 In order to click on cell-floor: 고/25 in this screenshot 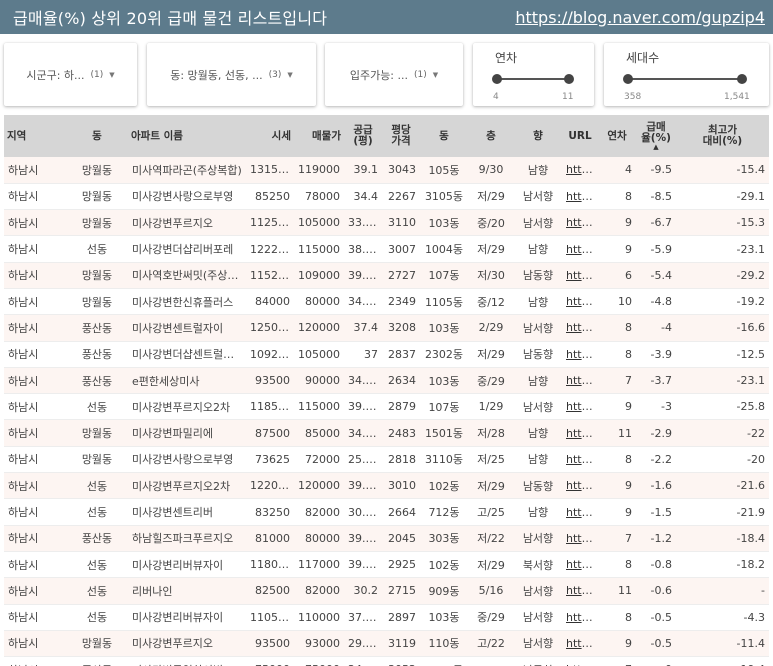, I will do `click(491, 512)`.